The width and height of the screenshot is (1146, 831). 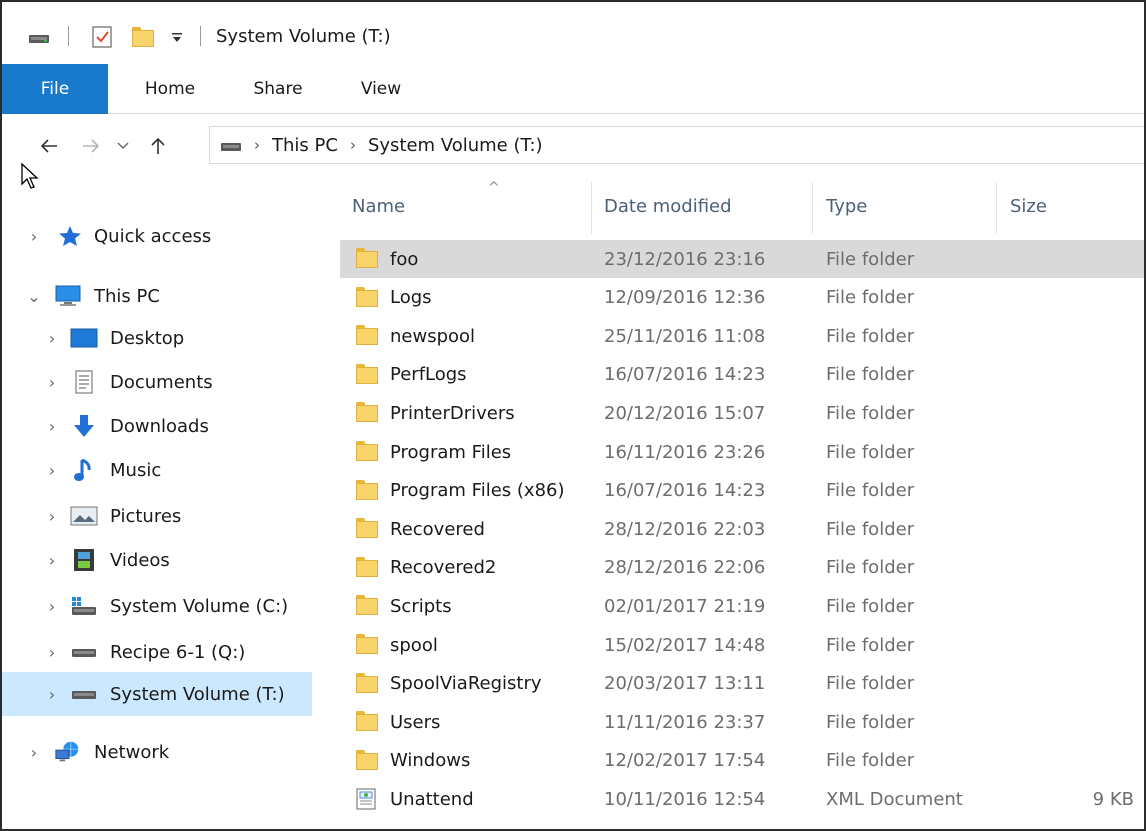 I want to click on cell-name: Windows, so click(x=430, y=761).